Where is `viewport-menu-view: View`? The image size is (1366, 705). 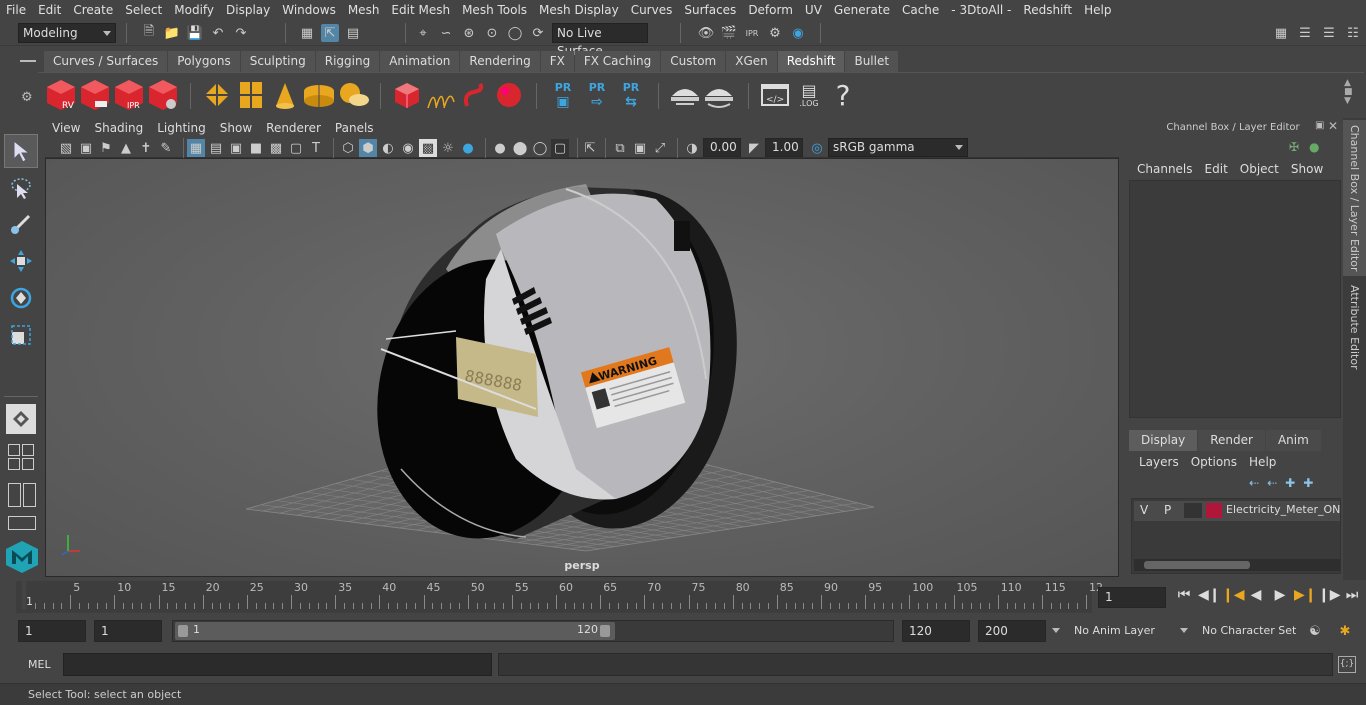 viewport-menu-view: View is located at coordinates (66, 128).